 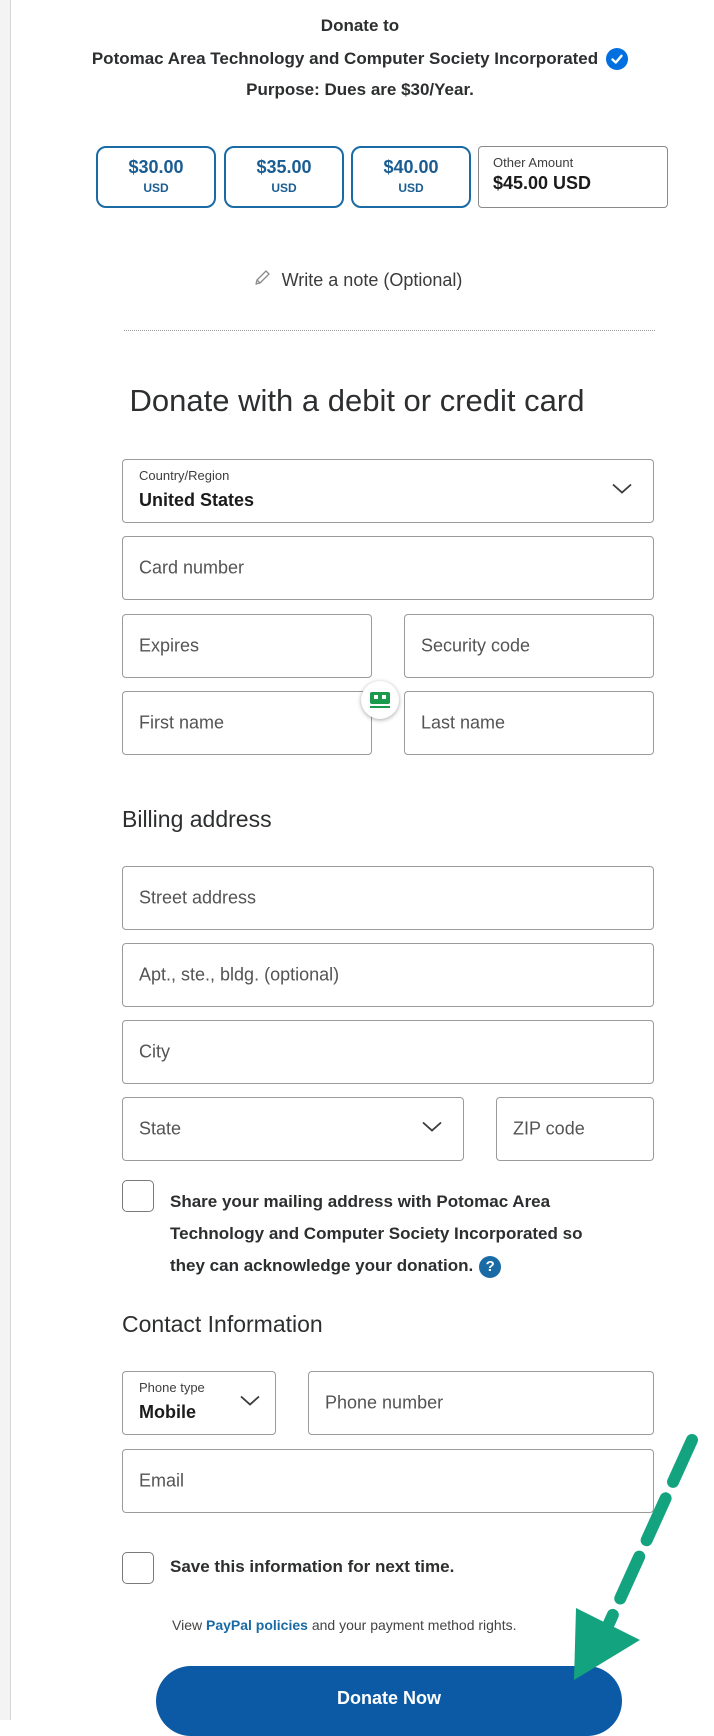 What do you see at coordinates (198, 897) in the screenshot?
I see `street-address-placeholder: Street address` at bounding box center [198, 897].